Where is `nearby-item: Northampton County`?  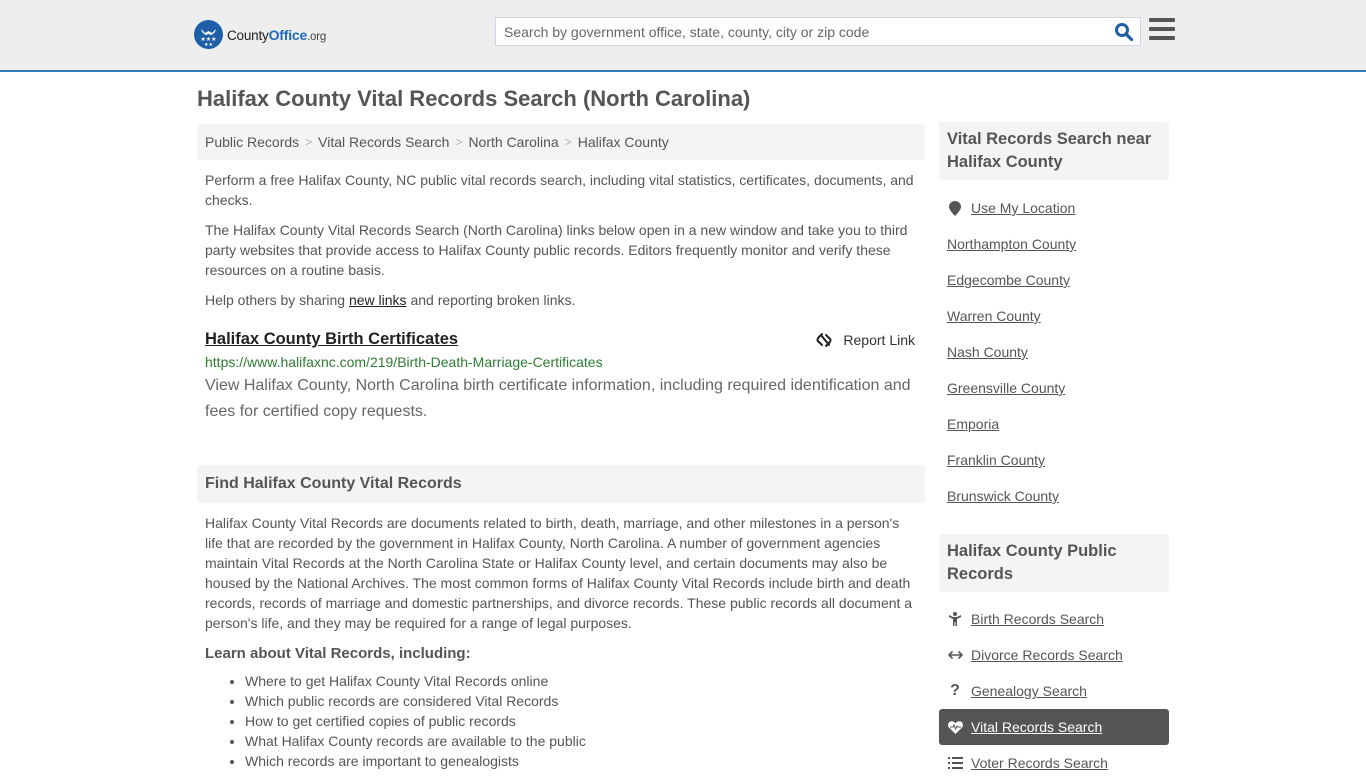 nearby-item: Northampton County is located at coordinates (1054, 244).